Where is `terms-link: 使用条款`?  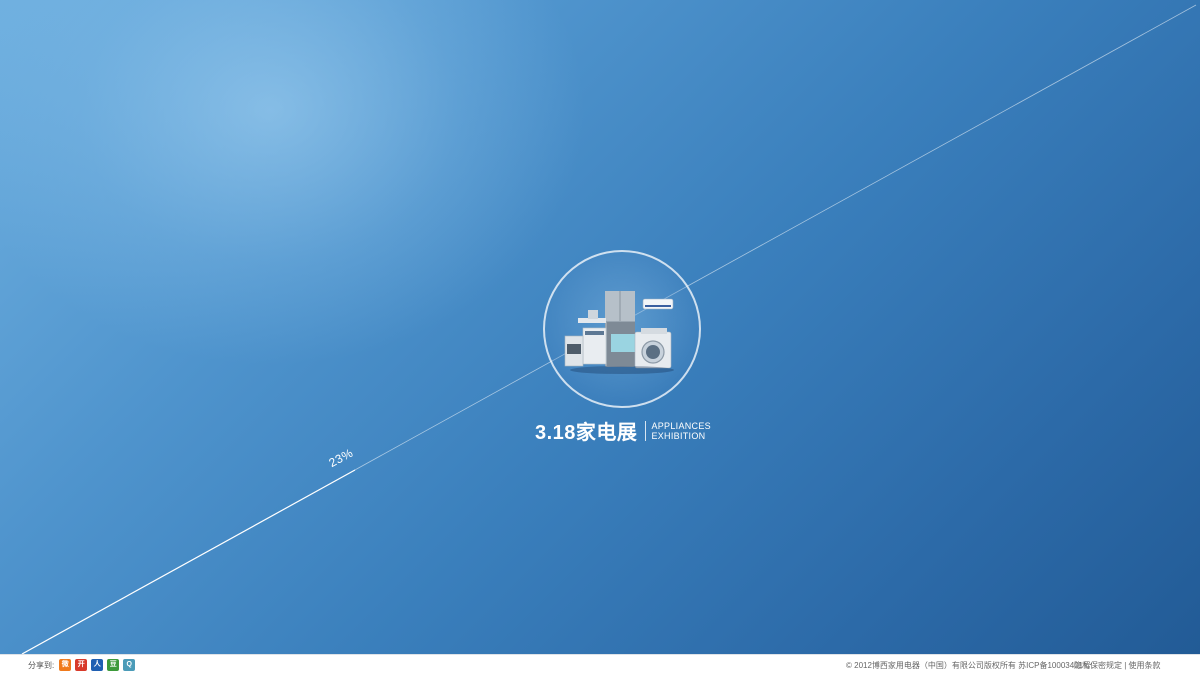 terms-link: 使用条款 is located at coordinates (1145, 665).